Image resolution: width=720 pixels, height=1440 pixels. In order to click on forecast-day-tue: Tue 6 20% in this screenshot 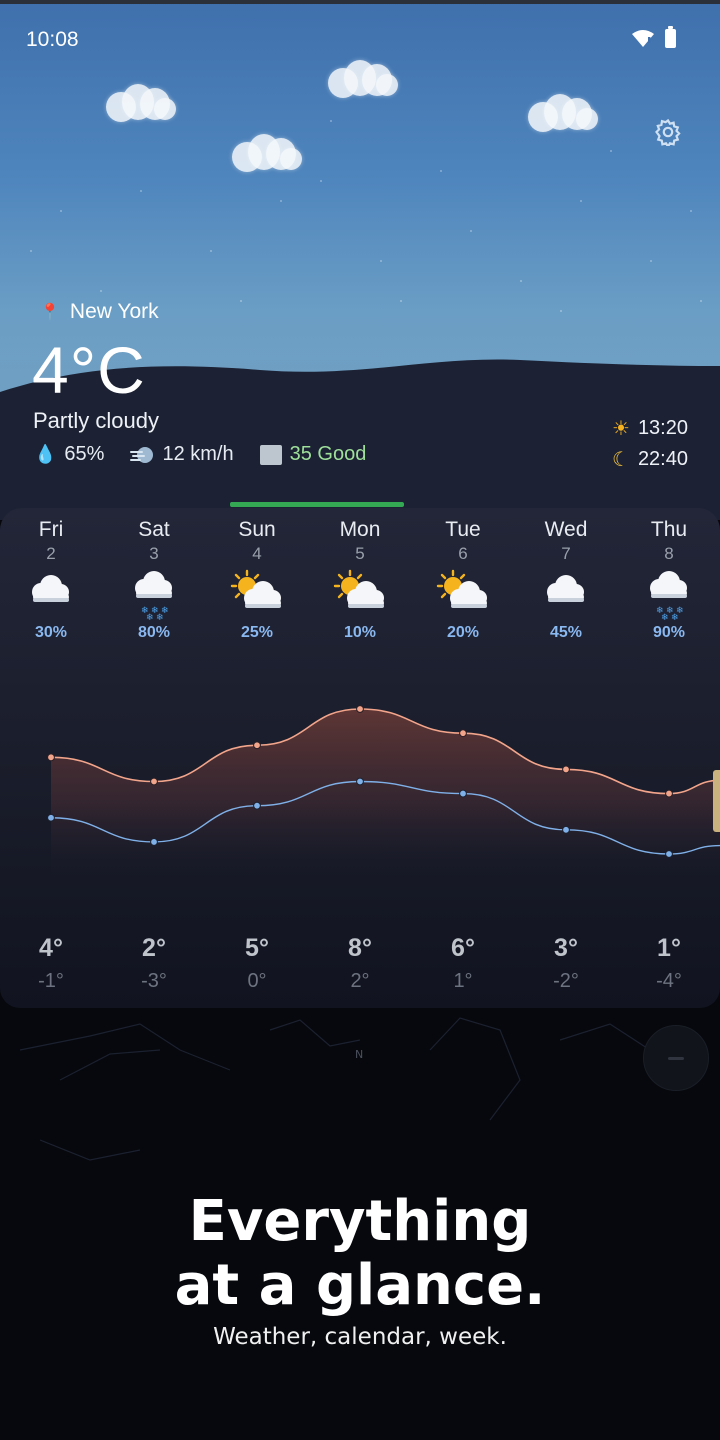, I will do `click(463, 580)`.